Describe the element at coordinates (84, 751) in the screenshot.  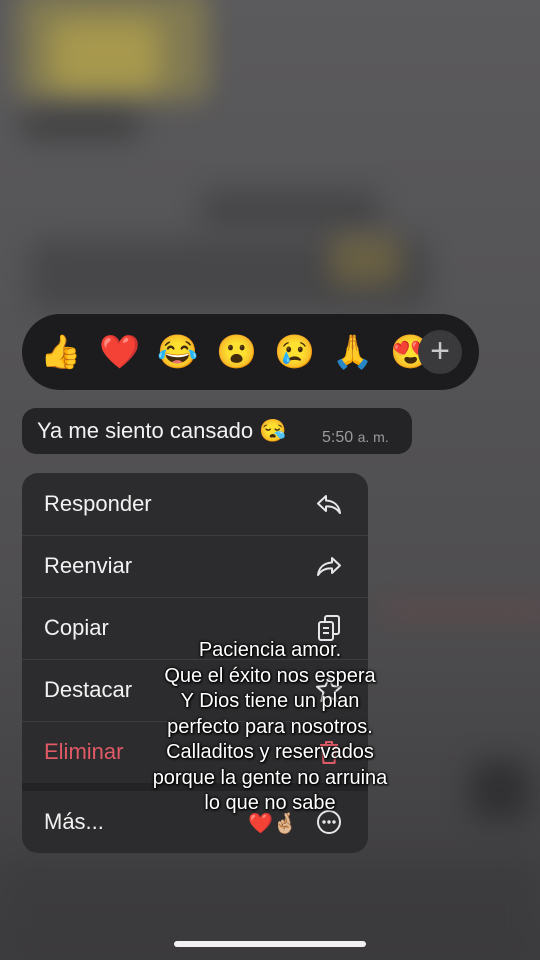
I see `menu-item-label: Eliminar` at that location.